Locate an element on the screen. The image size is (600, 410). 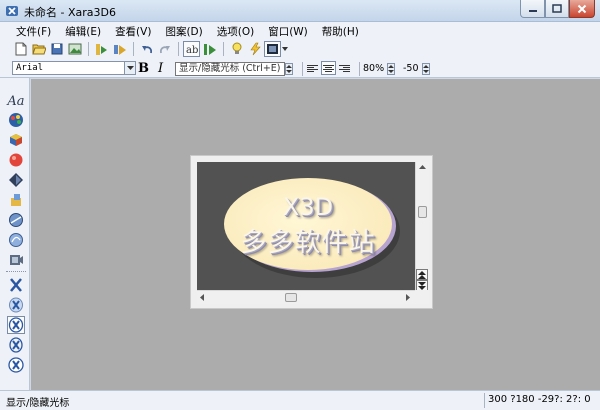
menu-file: 文件(F) is located at coordinates (33, 31).